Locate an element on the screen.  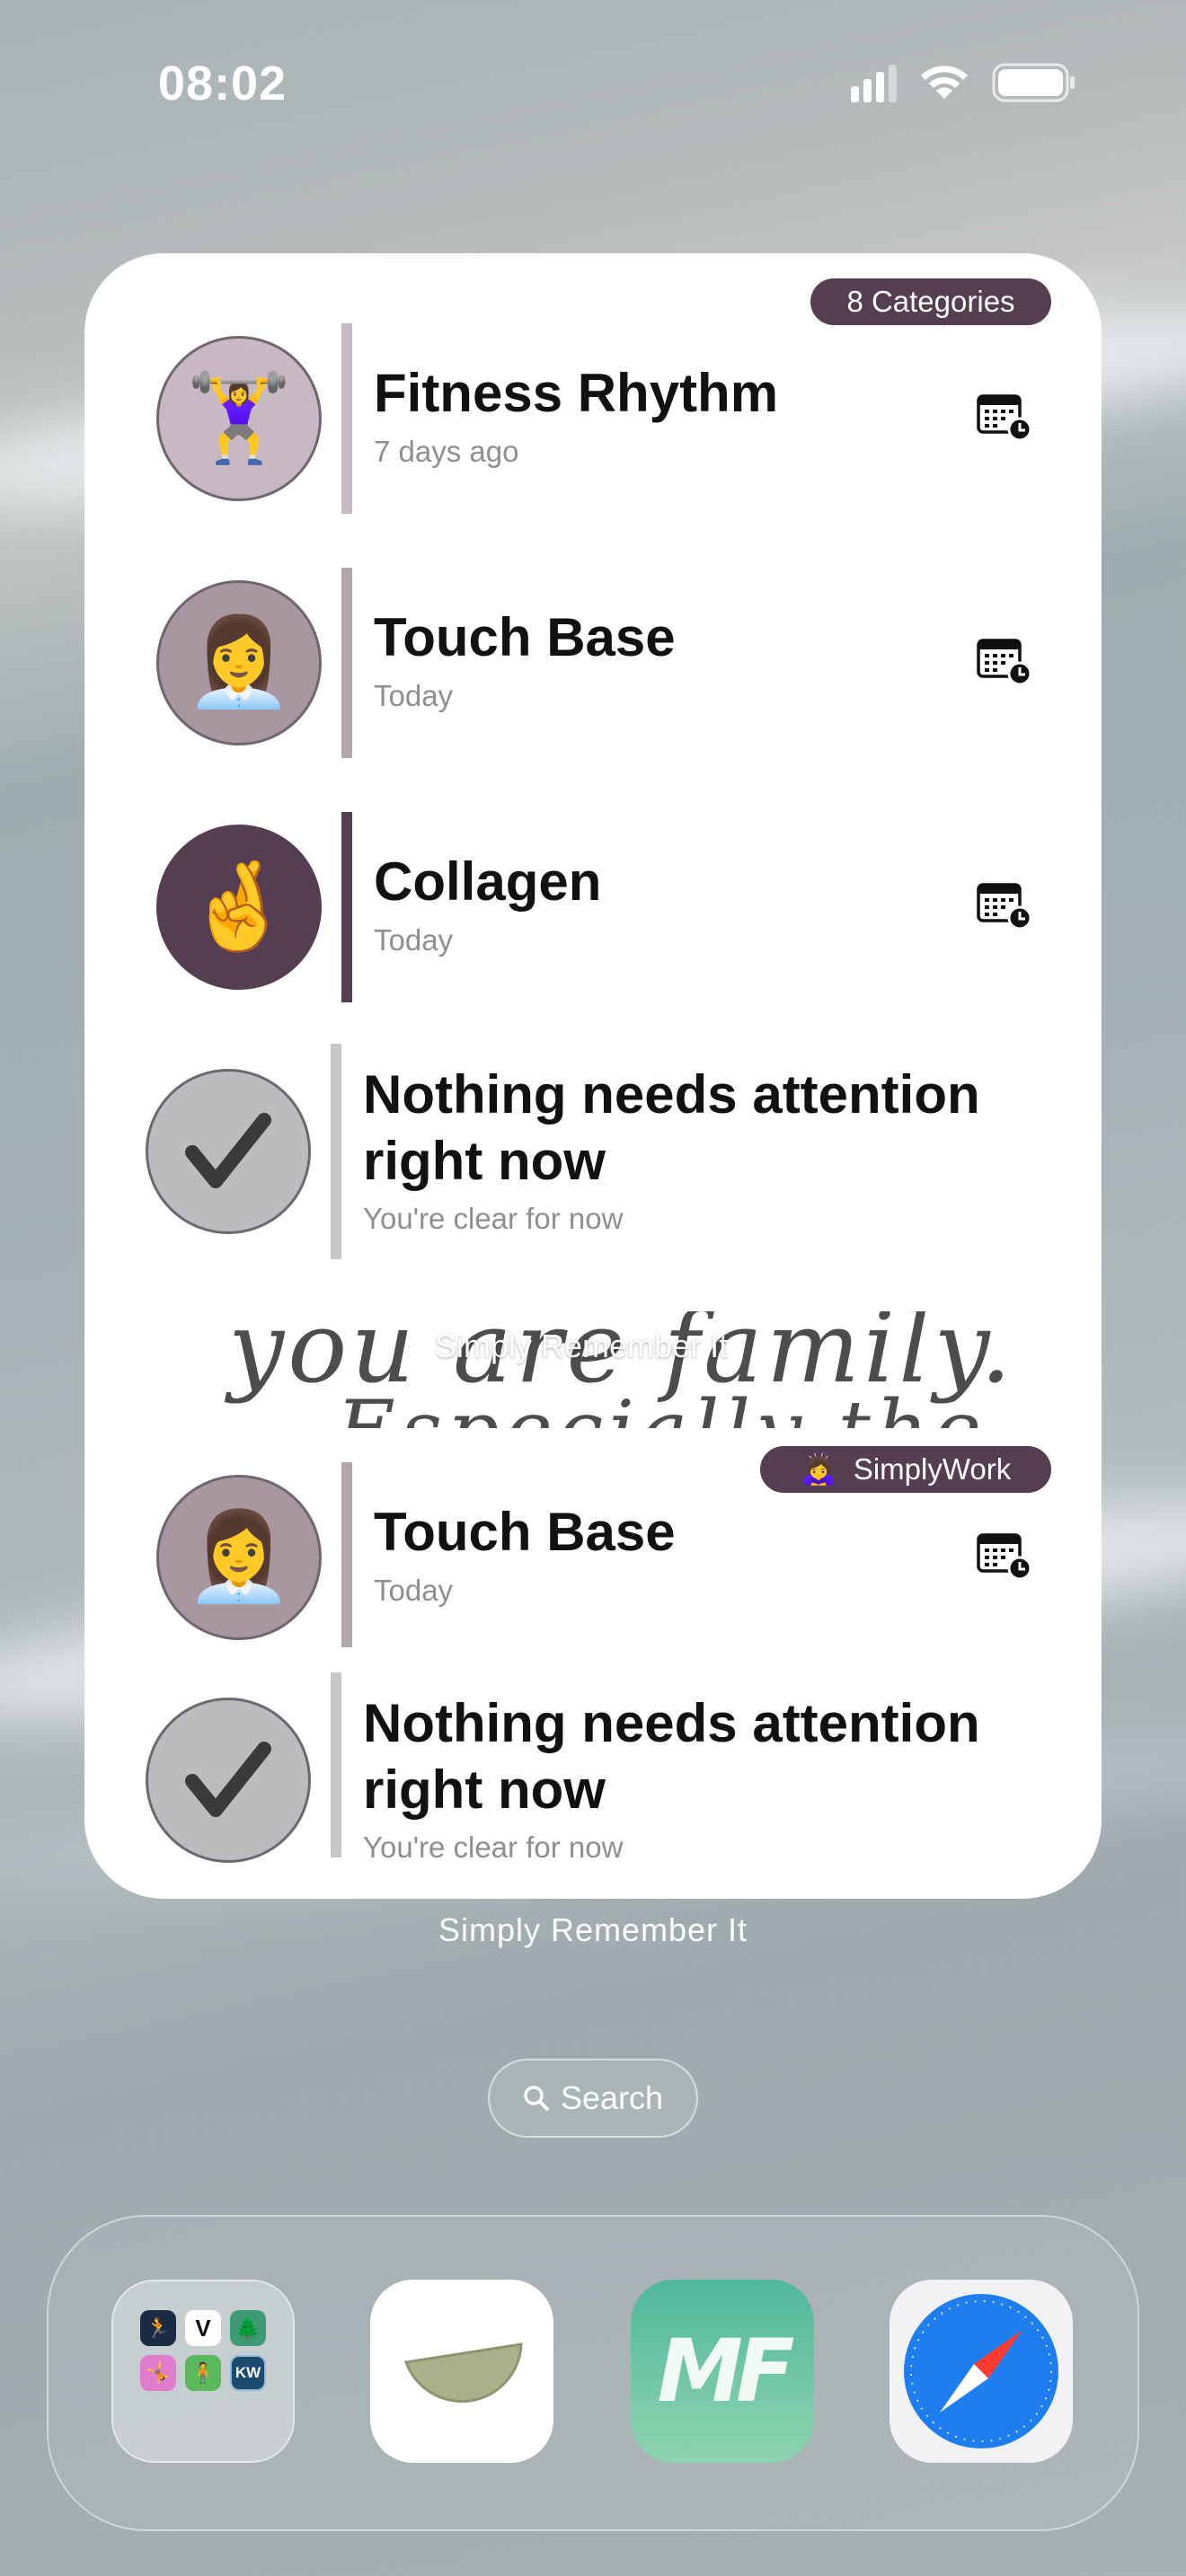
reminder-row-fitness-rhythm: 🏋️‍♀️ Fitness Rhythm 7 days ago is located at coordinates (593, 418).